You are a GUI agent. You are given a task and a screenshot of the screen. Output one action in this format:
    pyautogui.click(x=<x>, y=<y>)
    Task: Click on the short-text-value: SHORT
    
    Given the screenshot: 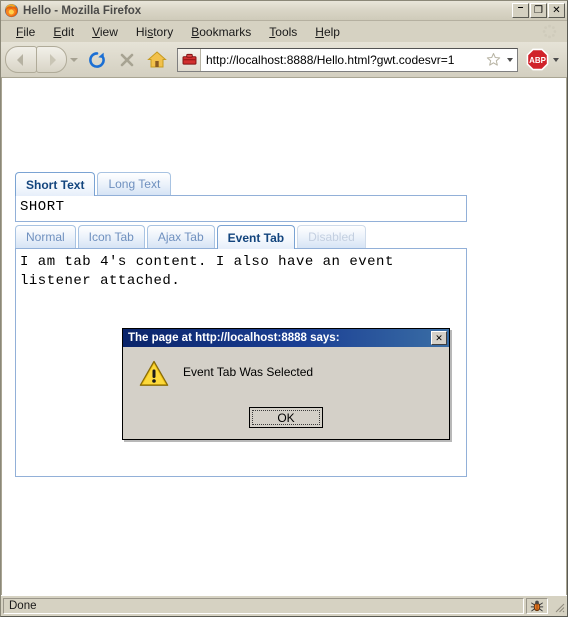 What is the action you would take?
    pyautogui.click(x=42, y=207)
    